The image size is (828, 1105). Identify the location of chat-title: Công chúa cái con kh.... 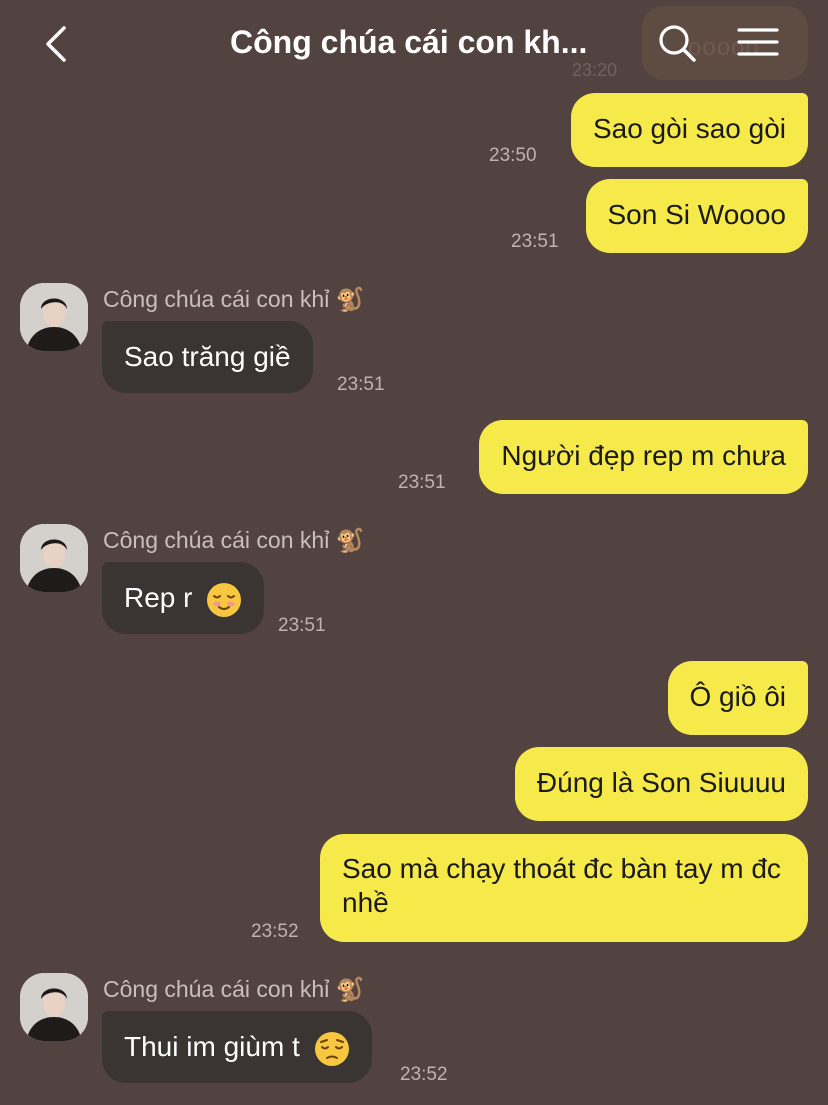
(409, 42).